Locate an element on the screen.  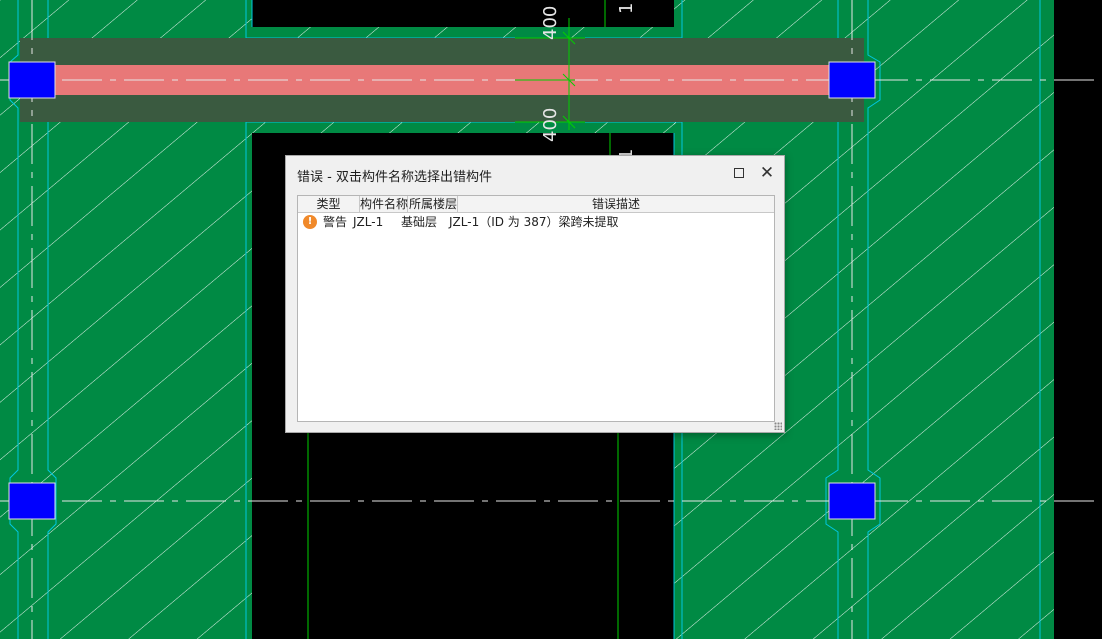
row-description: JZL-1（ID 为 387）梁跨未提取 is located at coordinates (534, 222).